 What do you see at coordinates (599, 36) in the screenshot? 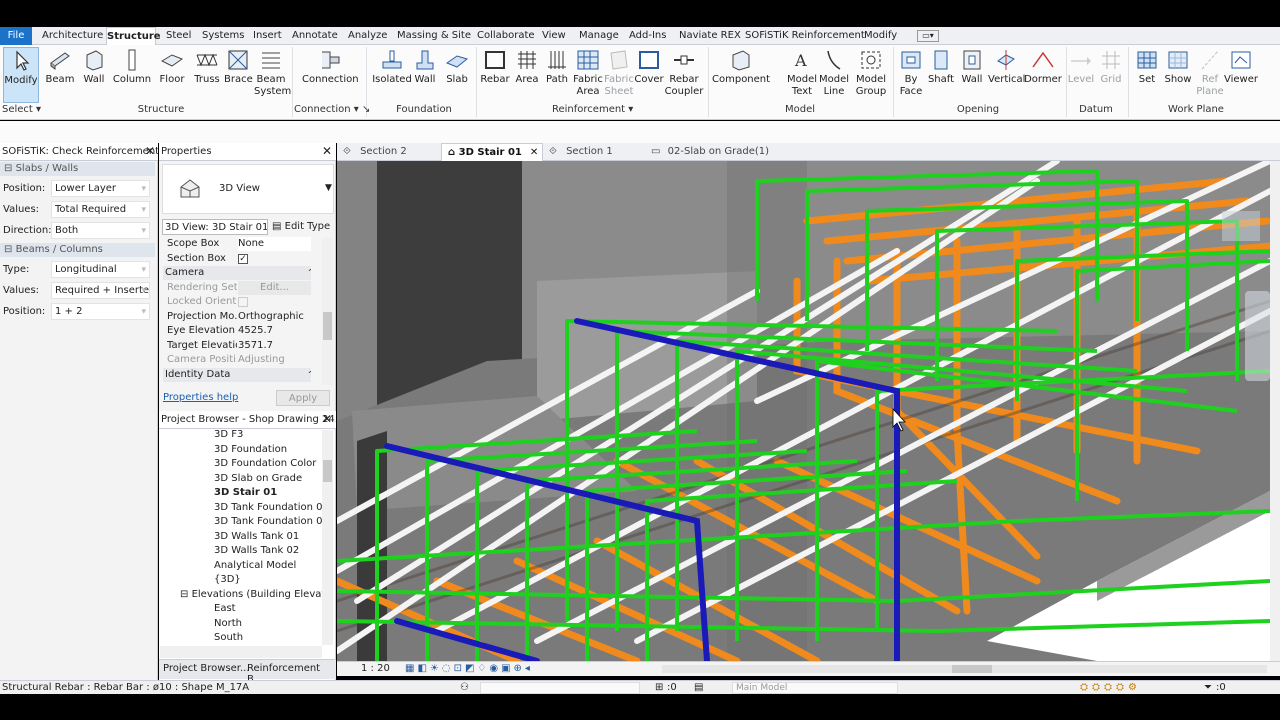
I see `tab-manage: Manage` at bounding box center [599, 36].